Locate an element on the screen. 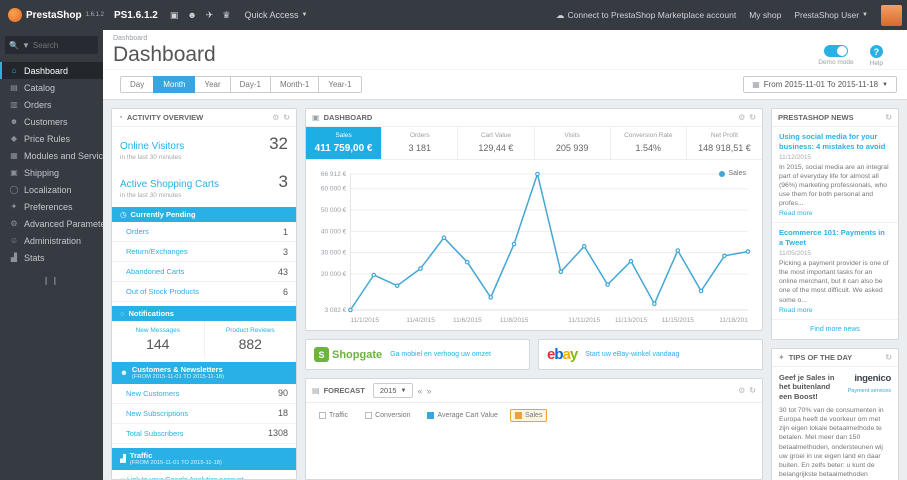  help-icon: ? is located at coordinates (876, 51).